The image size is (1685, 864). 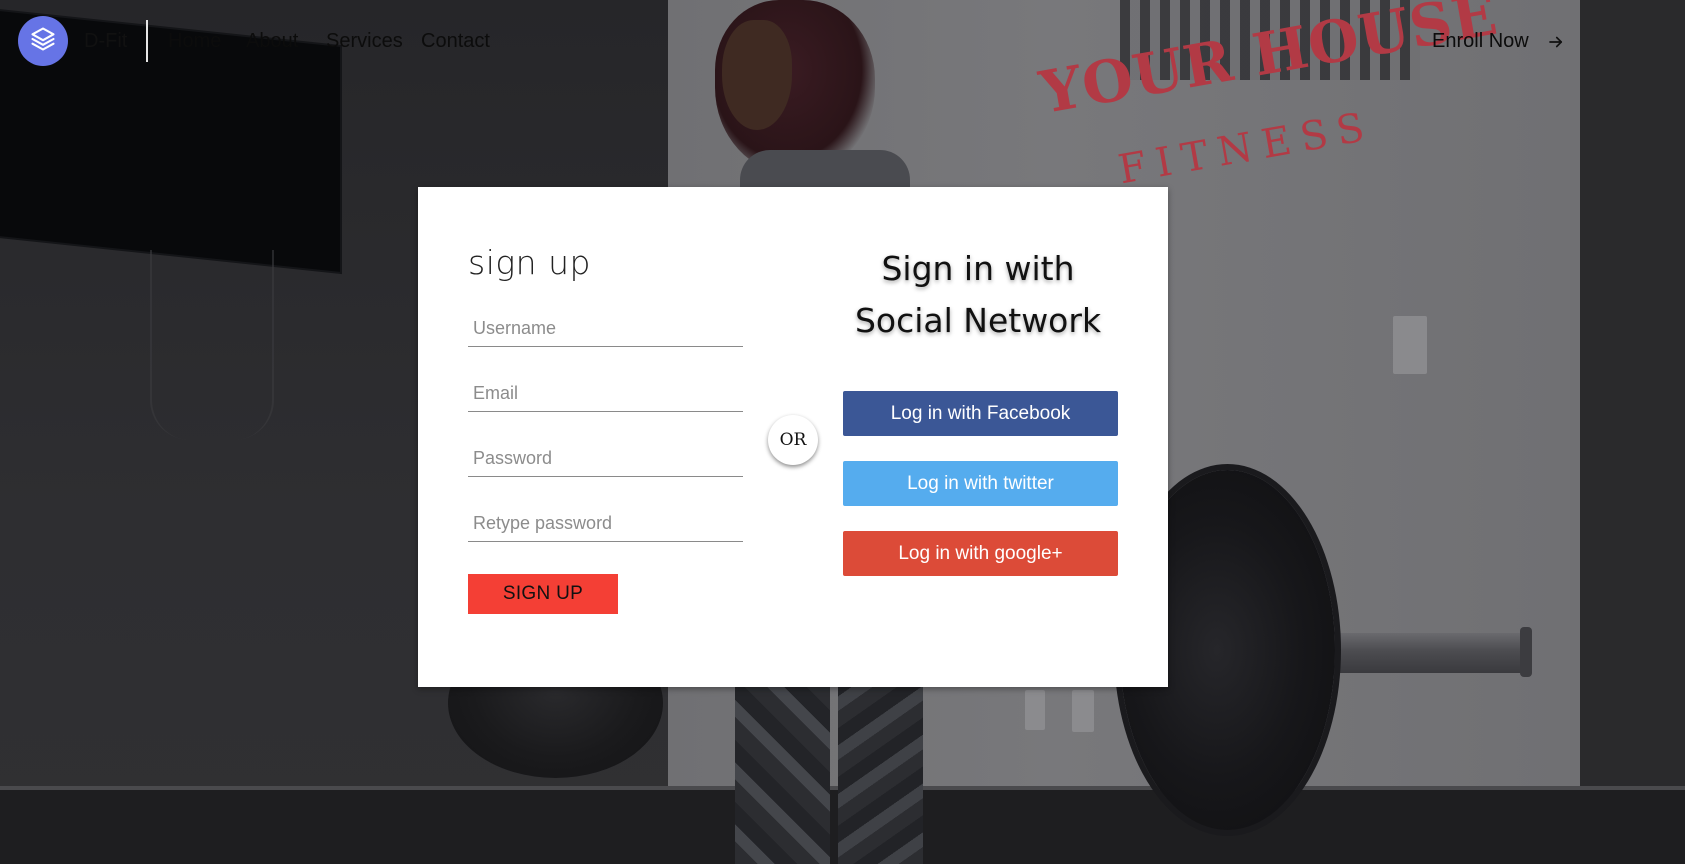 I want to click on layers-icon, so click(x=43, y=41).